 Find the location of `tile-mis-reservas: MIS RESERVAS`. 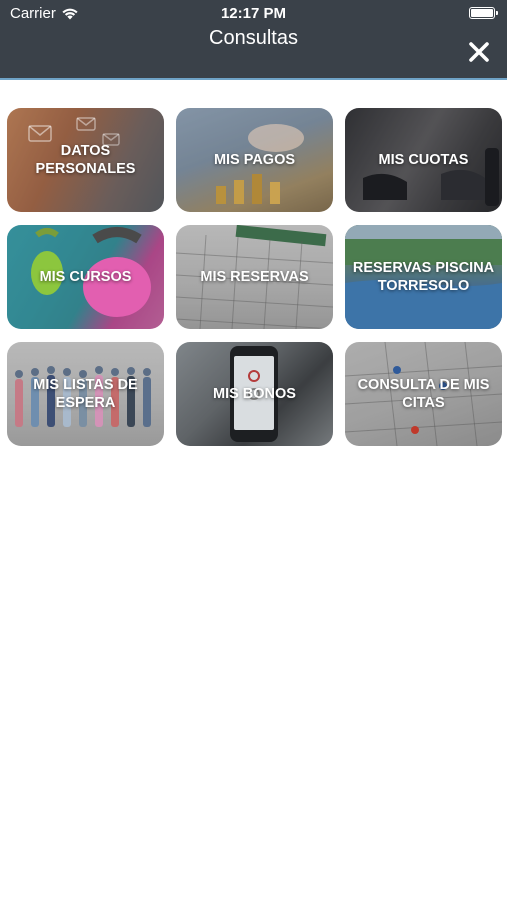

tile-mis-reservas: MIS RESERVAS is located at coordinates (254, 277).